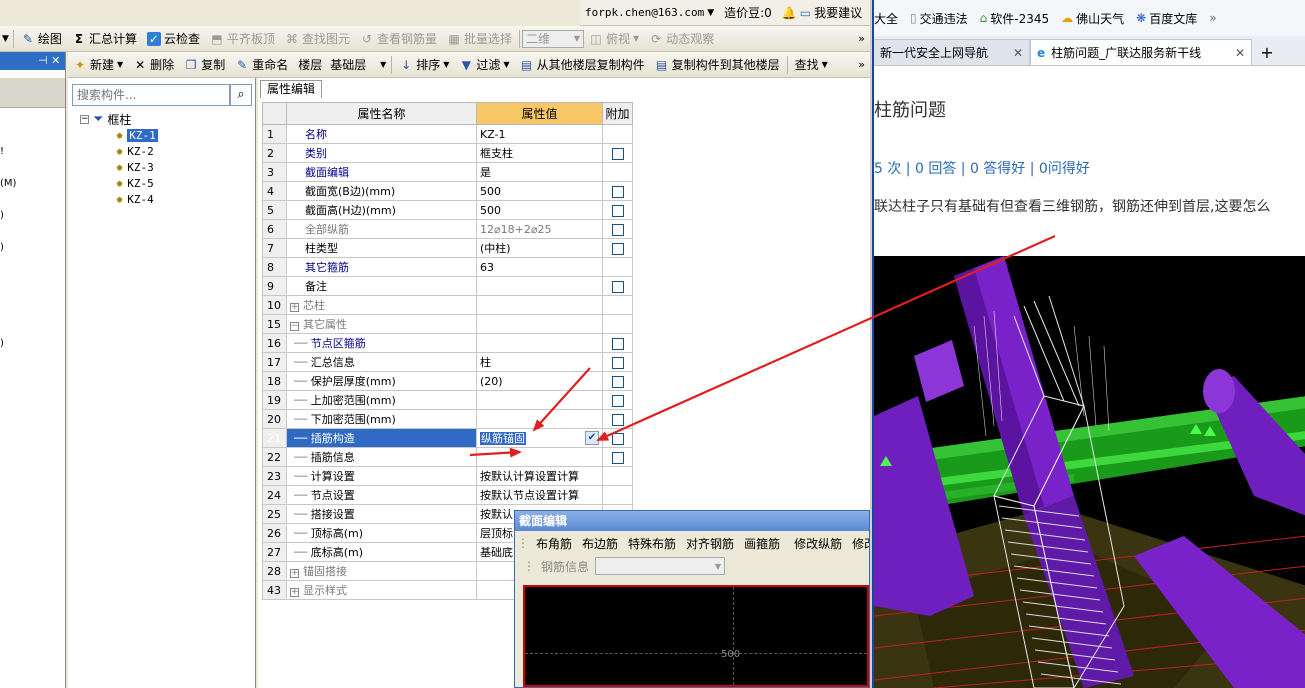 The height and width of the screenshot is (688, 1305). Describe the element at coordinates (358, 65) in the screenshot. I see `floor-select: 基础层 ▼` at that location.